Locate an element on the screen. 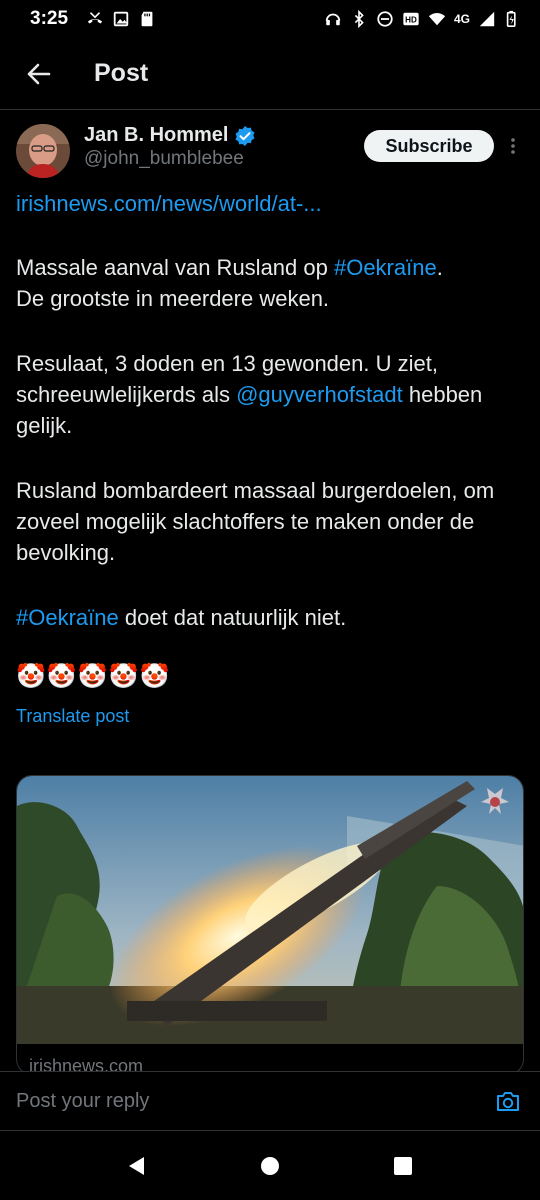  status-time: 3:25 is located at coordinates (49, 18).